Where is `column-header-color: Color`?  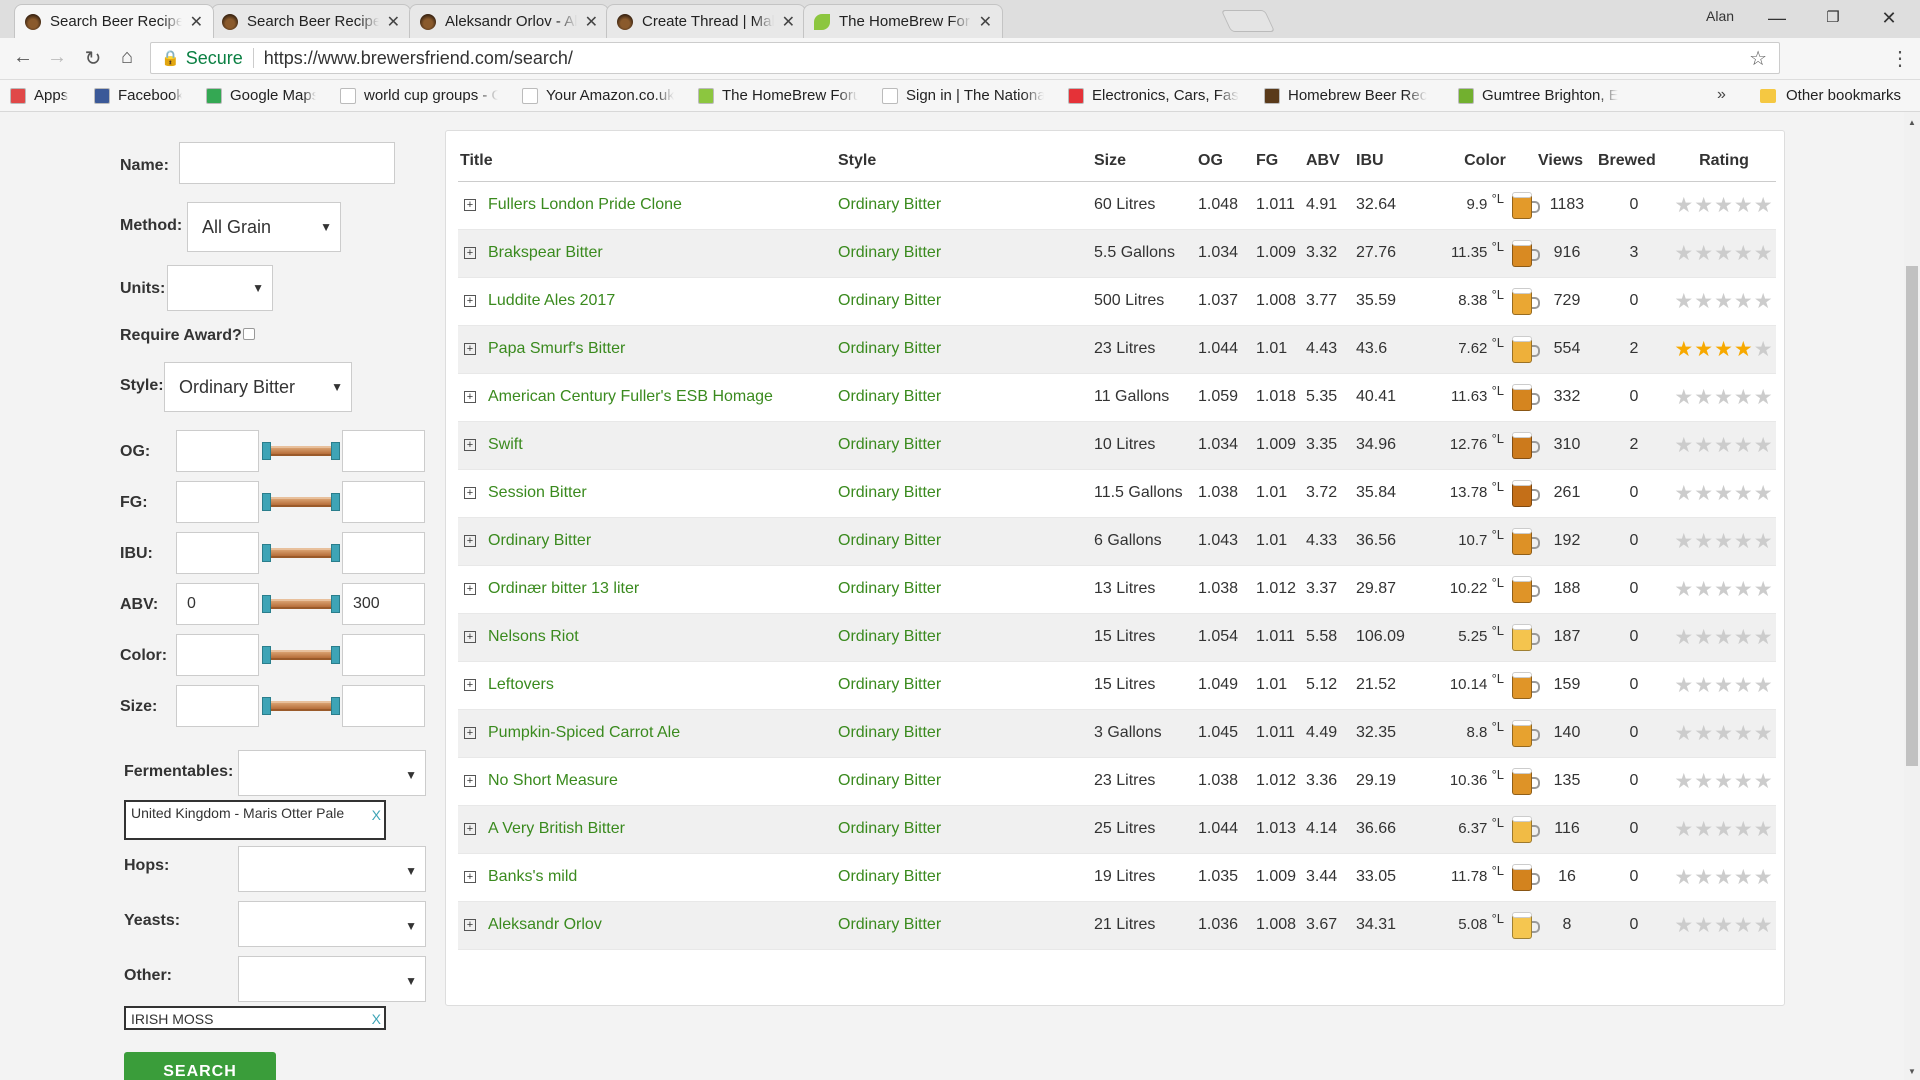
column-header-color: Color is located at coordinates (1484, 161).